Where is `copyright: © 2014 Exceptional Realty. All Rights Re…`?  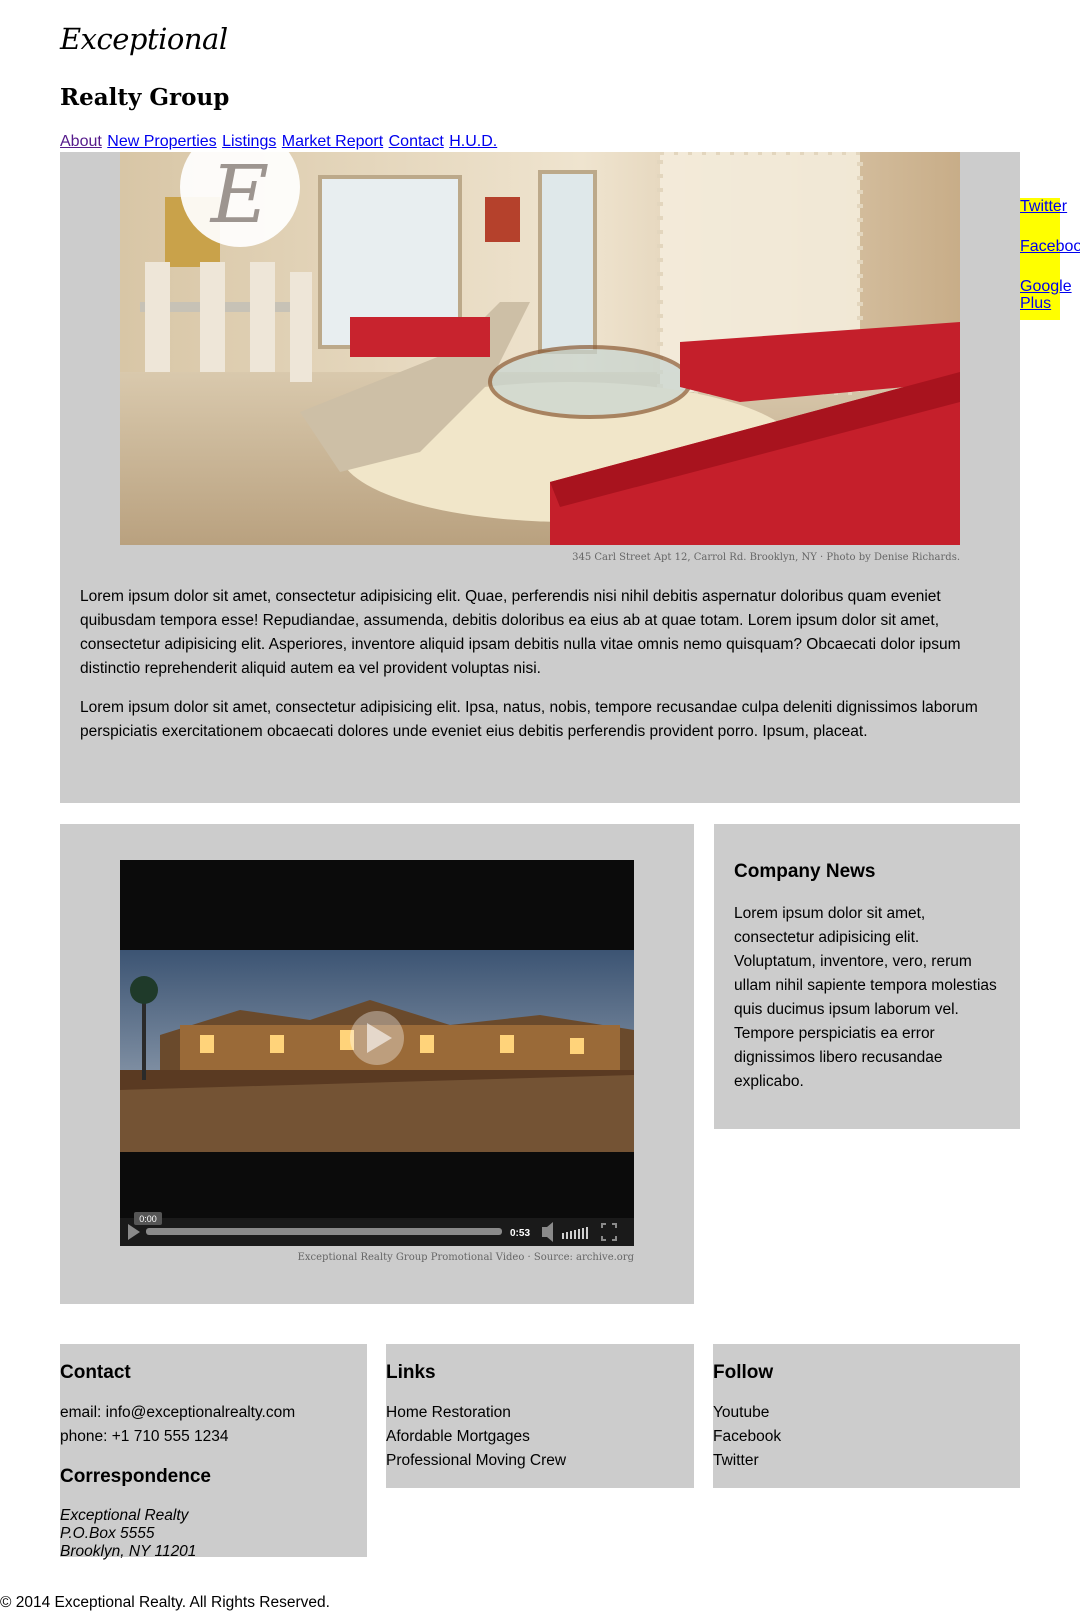
copyright: © 2014 Exceptional Realty. All Rights Re… is located at coordinates (165, 1602).